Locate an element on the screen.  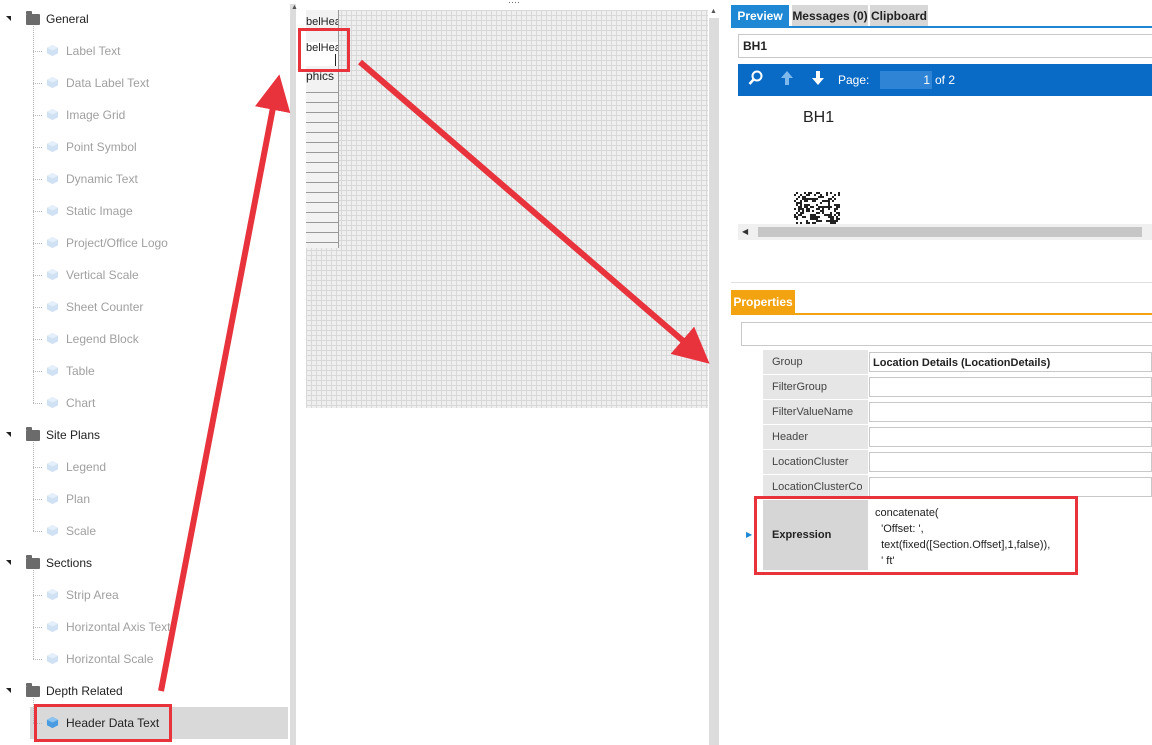
arrow-up is located at coordinates (224, 383).